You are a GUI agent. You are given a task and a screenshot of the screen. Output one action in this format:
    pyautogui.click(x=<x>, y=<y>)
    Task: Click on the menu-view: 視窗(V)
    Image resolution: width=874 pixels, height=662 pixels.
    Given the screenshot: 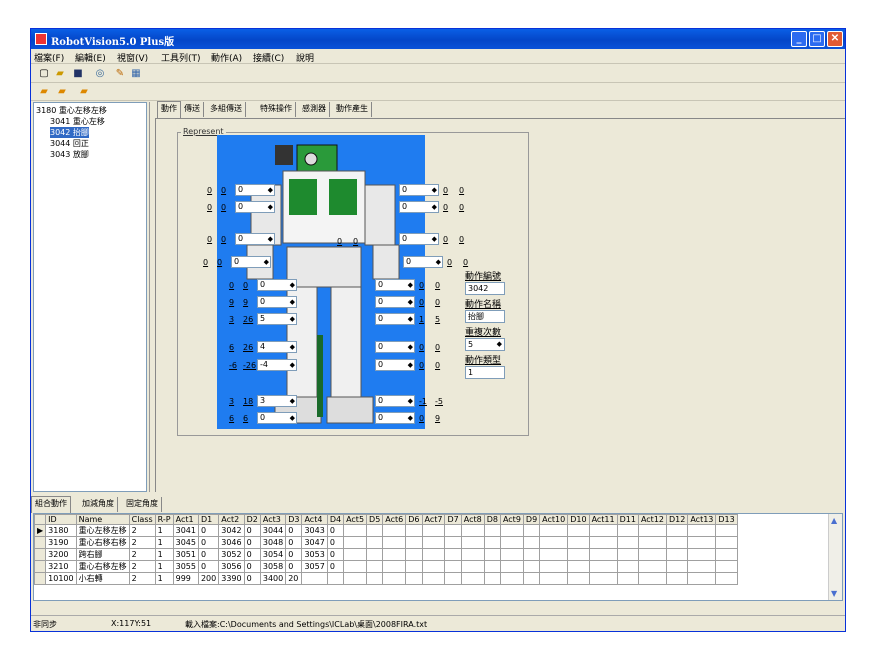 What is the action you would take?
    pyautogui.click(x=132, y=57)
    